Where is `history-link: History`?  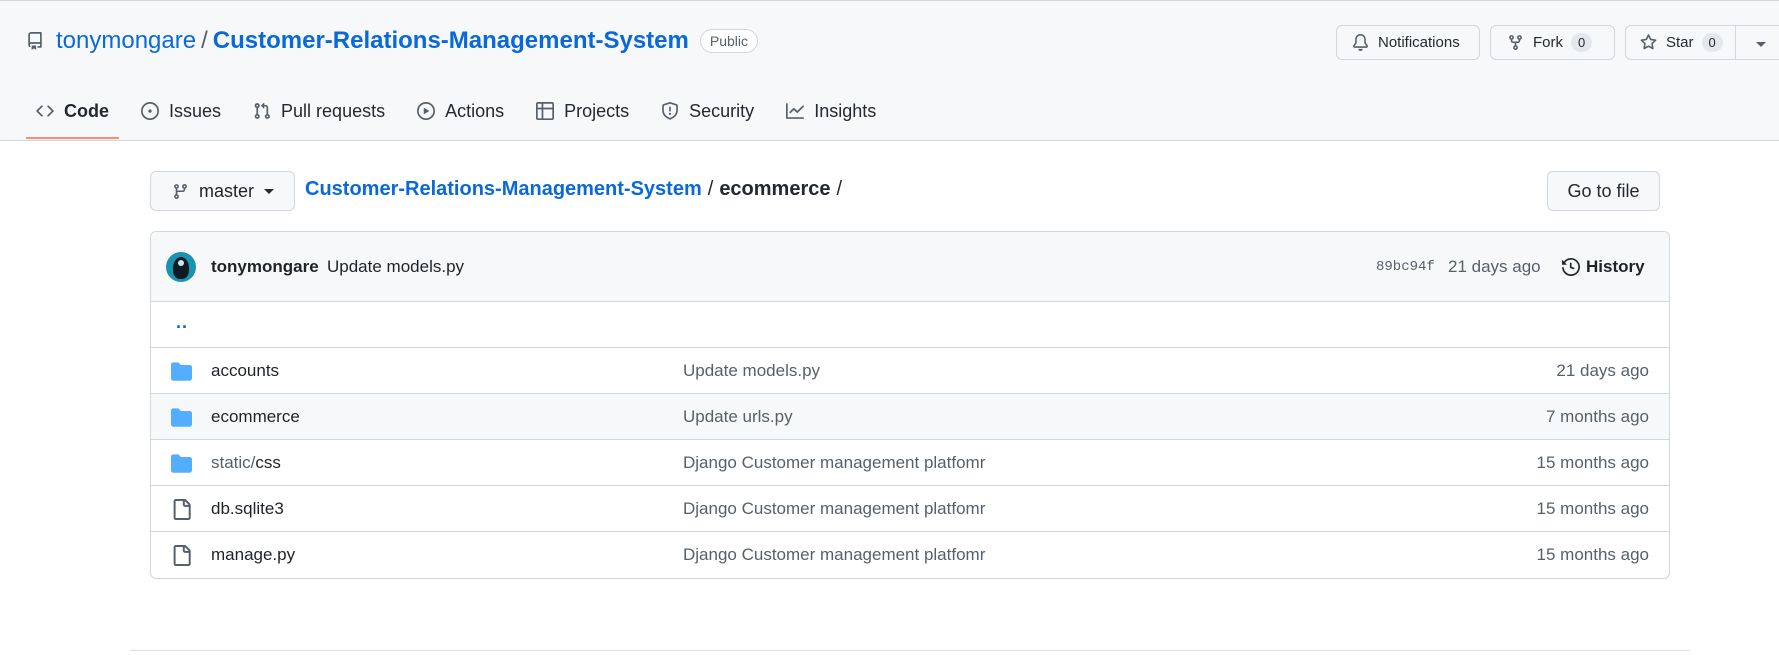 history-link: History is located at coordinates (1603, 267).